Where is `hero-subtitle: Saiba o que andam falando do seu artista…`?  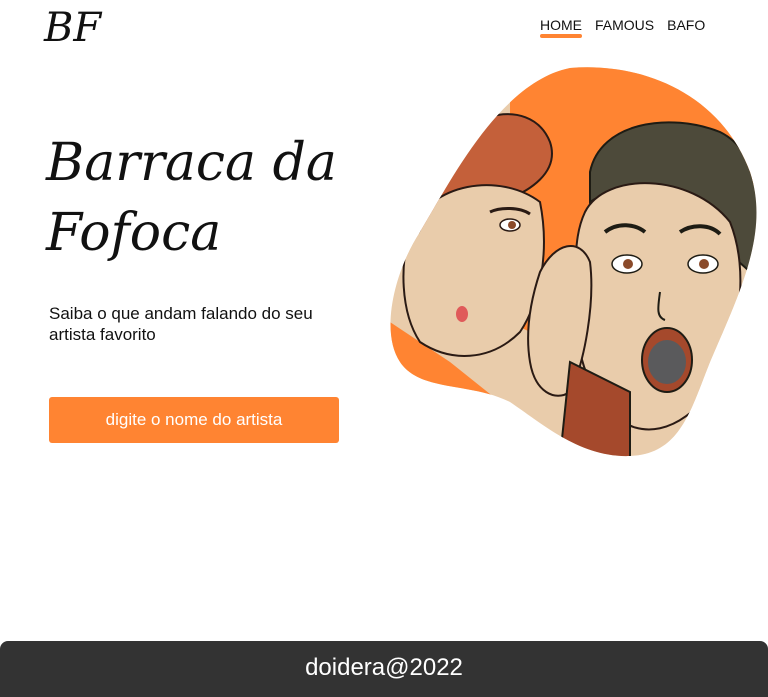
hero-subtitle: Saiba o que andam falando do seu artista… is located at coordinates (181, 324).